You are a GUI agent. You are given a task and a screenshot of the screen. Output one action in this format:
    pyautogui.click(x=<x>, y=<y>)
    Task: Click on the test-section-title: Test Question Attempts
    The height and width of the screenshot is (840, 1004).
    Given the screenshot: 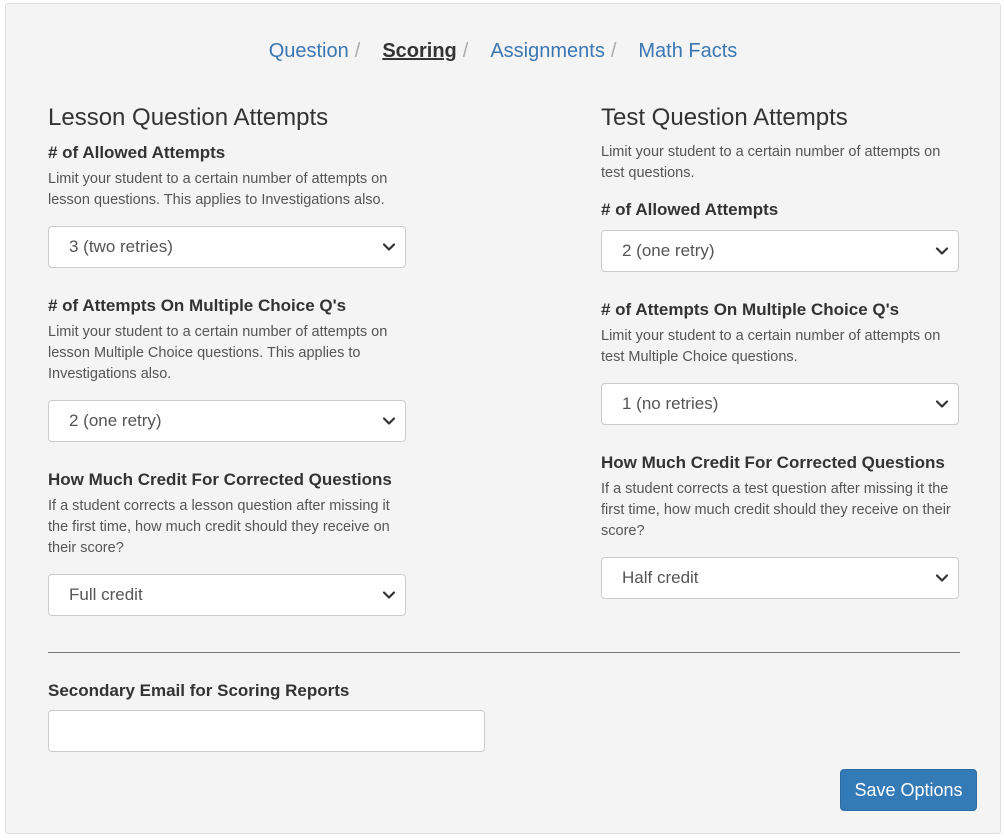 What is the action you would take?
    pyautogui.click(x=724, y=117)
    